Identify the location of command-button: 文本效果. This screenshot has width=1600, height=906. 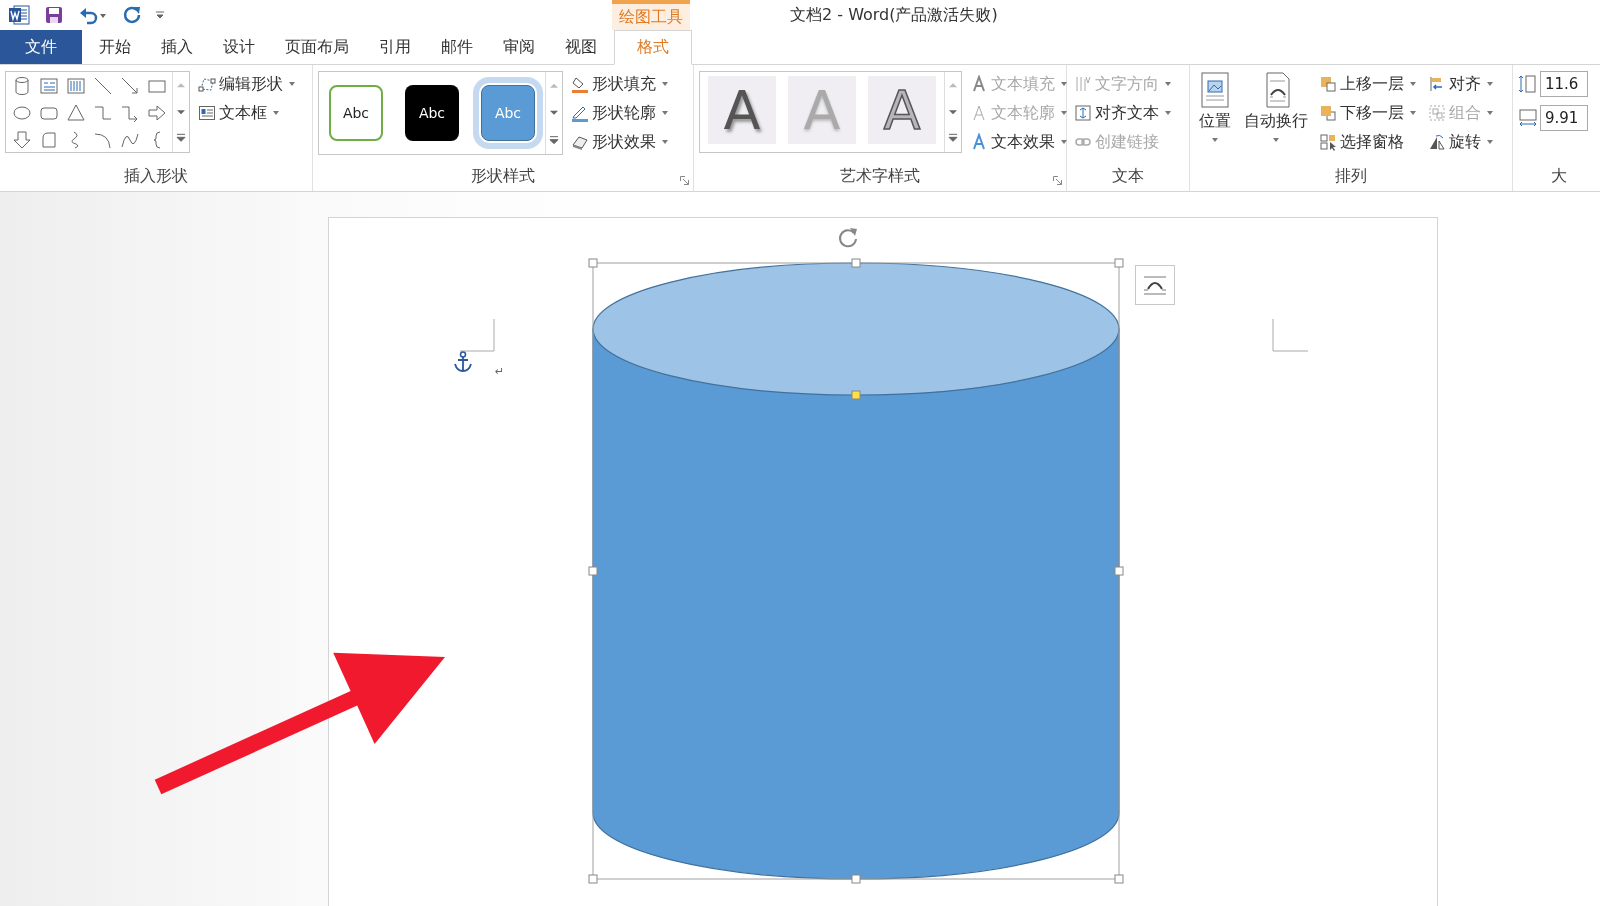
(1018, 142).